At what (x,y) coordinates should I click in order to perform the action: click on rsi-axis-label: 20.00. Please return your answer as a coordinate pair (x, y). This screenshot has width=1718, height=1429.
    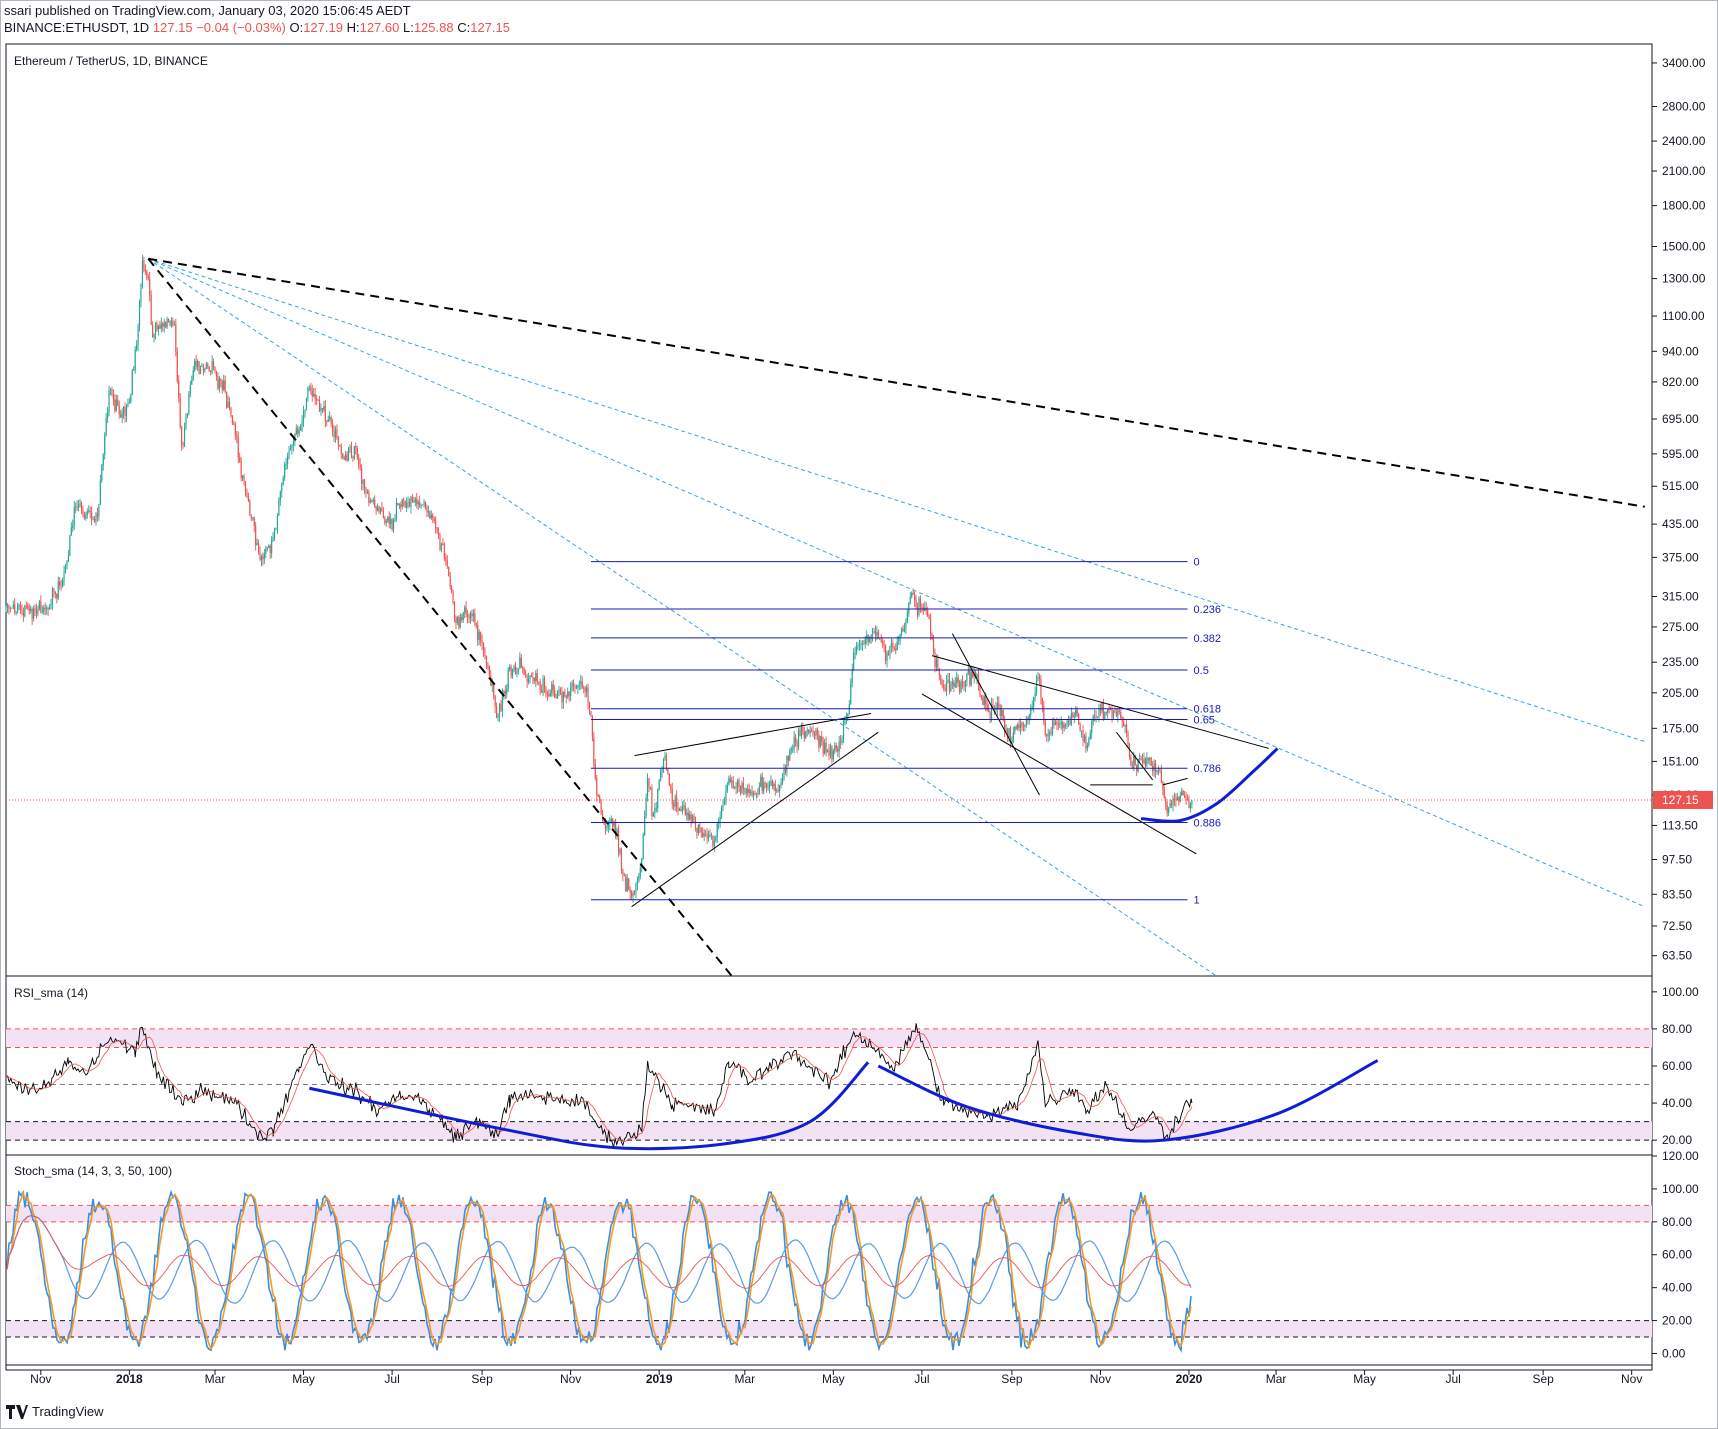
    Looking at the image, I should click on (1677, 1140).